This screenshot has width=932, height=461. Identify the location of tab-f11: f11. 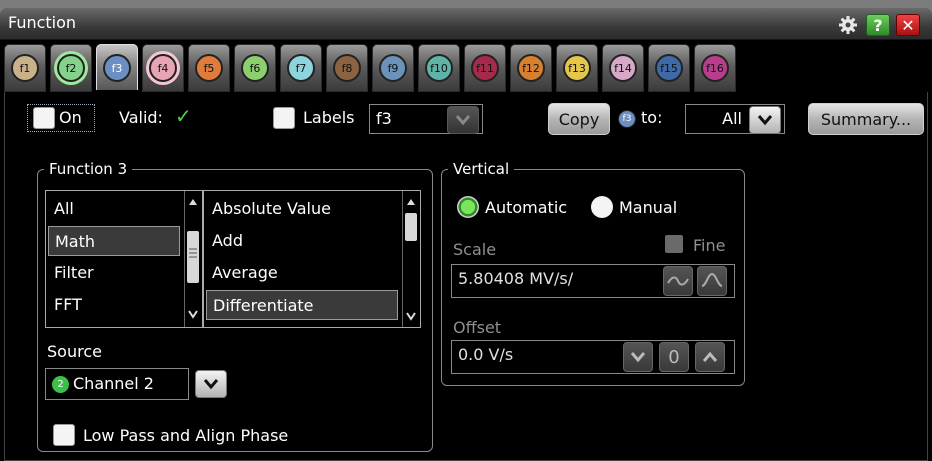
(485, 68).